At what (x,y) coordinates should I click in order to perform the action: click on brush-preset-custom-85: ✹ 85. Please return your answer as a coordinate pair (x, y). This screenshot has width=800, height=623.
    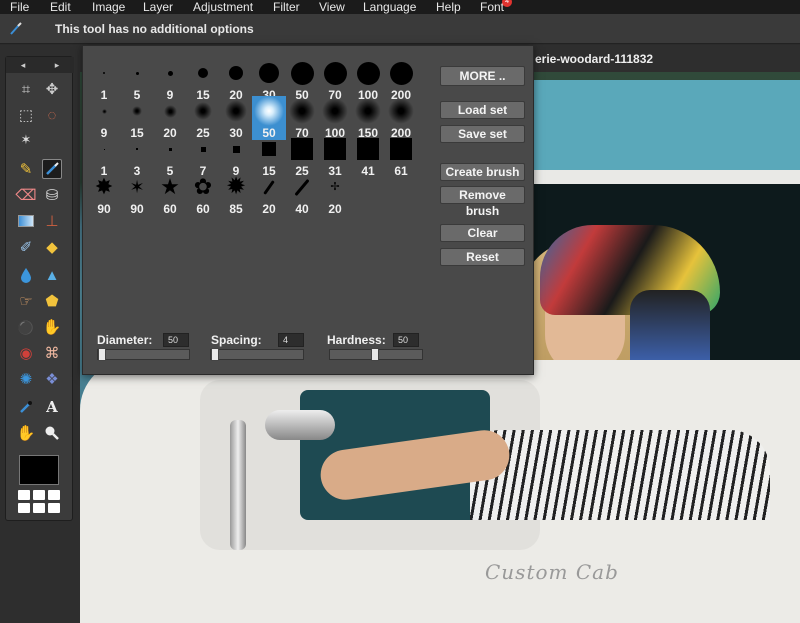
    Looking at the image, I should click on (236, 194).